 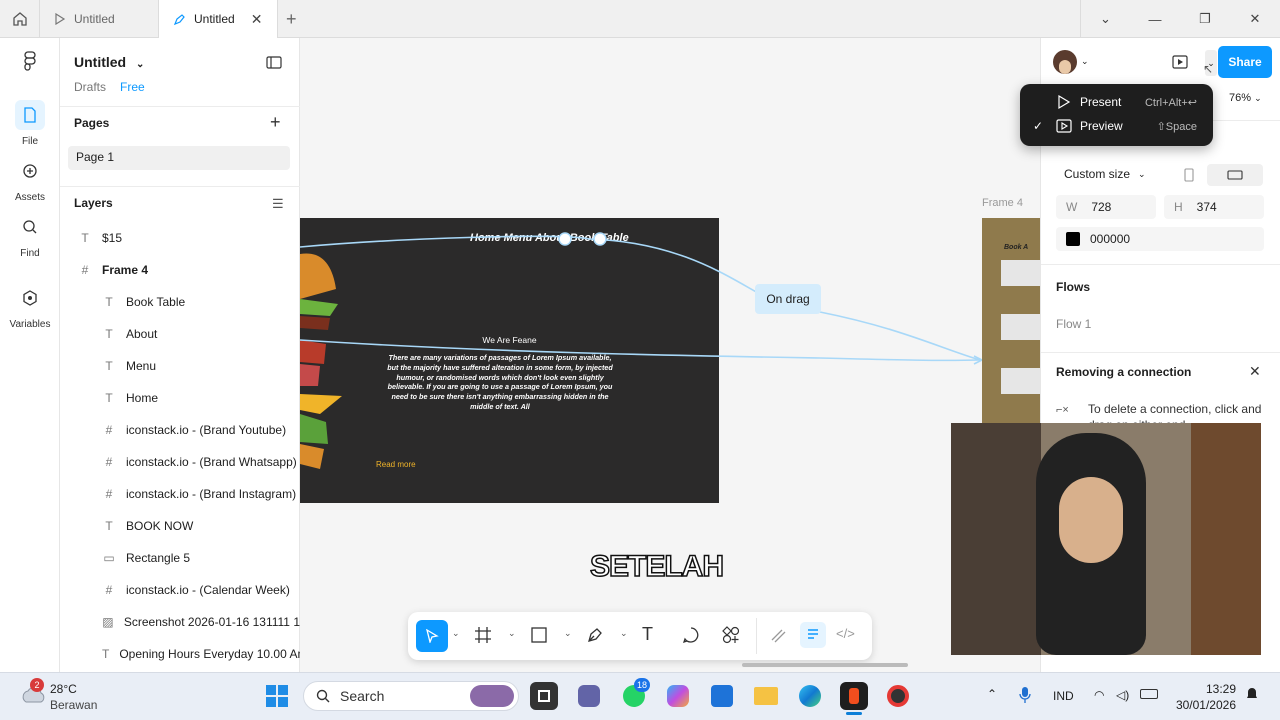 I want to click on layer-row: T Menu, so click(x=180, y=366).